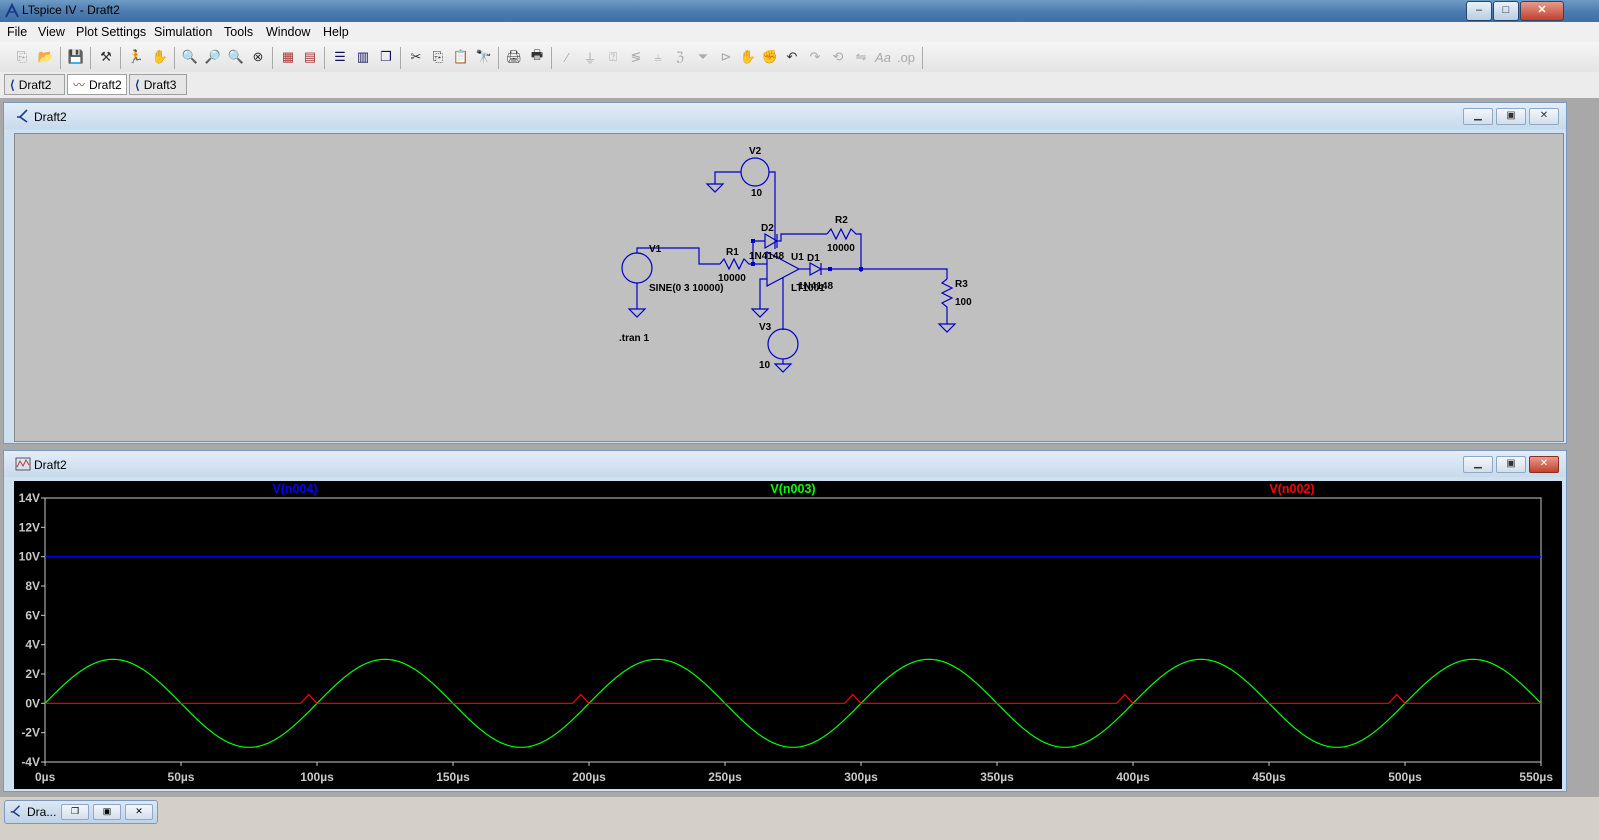 The width and height of the screenshot is (1599, 840). What do you see at coordinates (158, 84) in the screenshot?
I see `tab-draft3-schematic: ⟨ Draft3` at bounding box center [158, 84].